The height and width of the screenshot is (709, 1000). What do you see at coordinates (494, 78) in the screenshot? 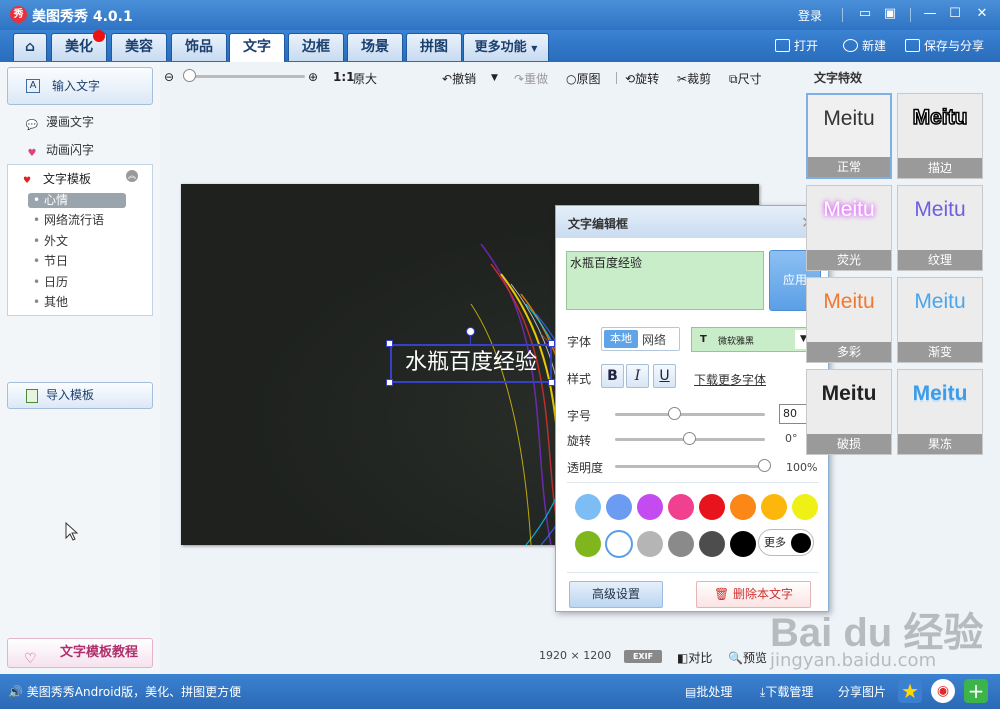
I see `undo-dropdown-icon: ▼` at bounding box center [494, 78].